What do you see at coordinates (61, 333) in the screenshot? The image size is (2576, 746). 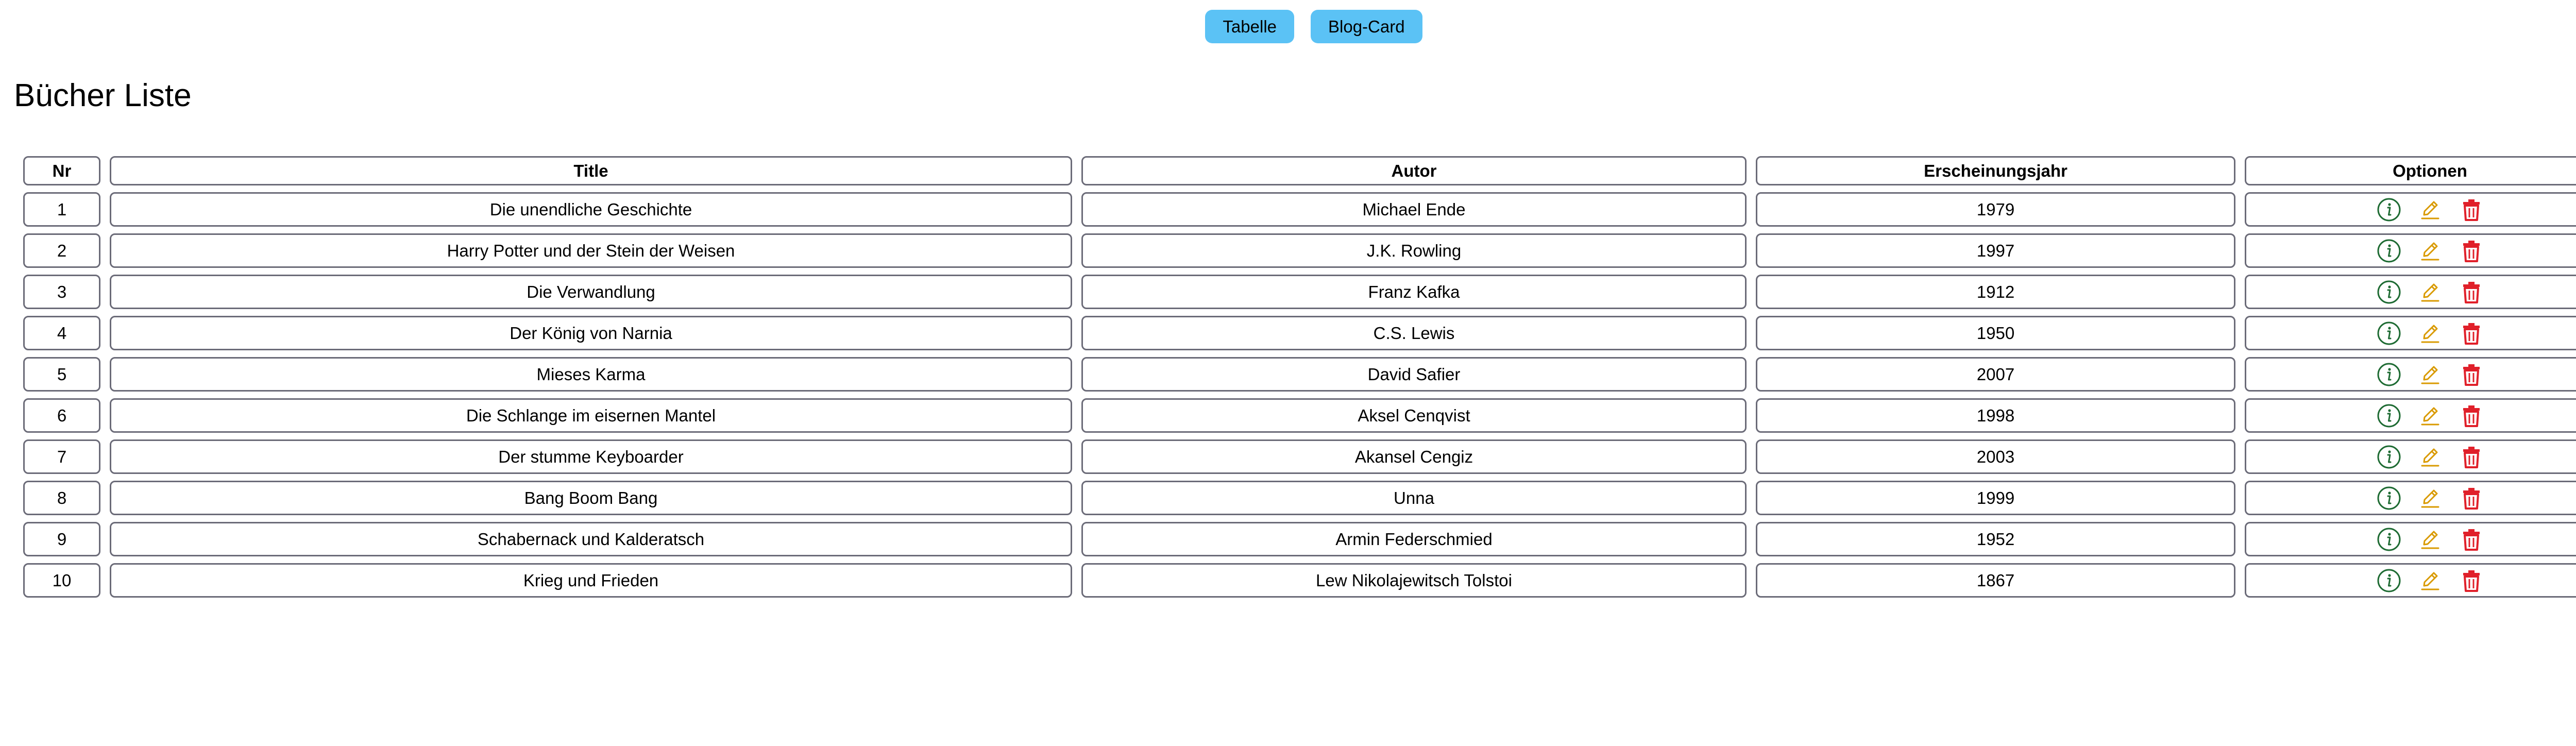 I see `cell-nr: 4` at bounding box center [61, 333].